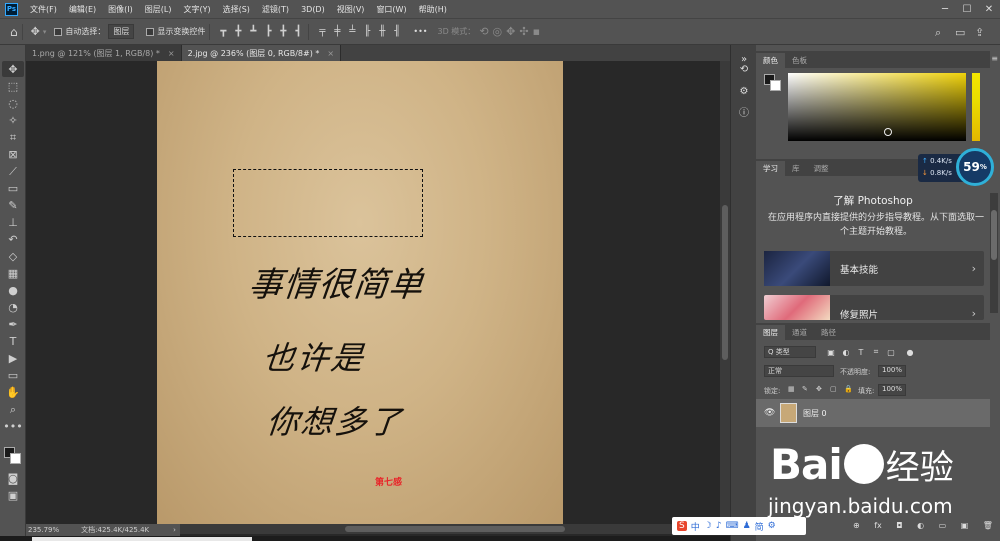 The width and height of the screenshot is (1000, 541). I want to click on tab-libraries: 库, so click(796, 168).